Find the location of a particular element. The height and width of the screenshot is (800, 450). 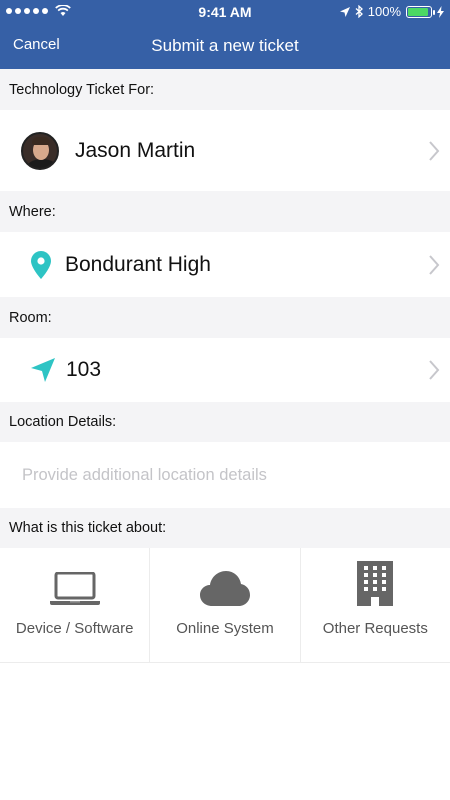

header: 9:41 AM 100% Cancel Submit a new ticket is located at coordinates (225, 34).